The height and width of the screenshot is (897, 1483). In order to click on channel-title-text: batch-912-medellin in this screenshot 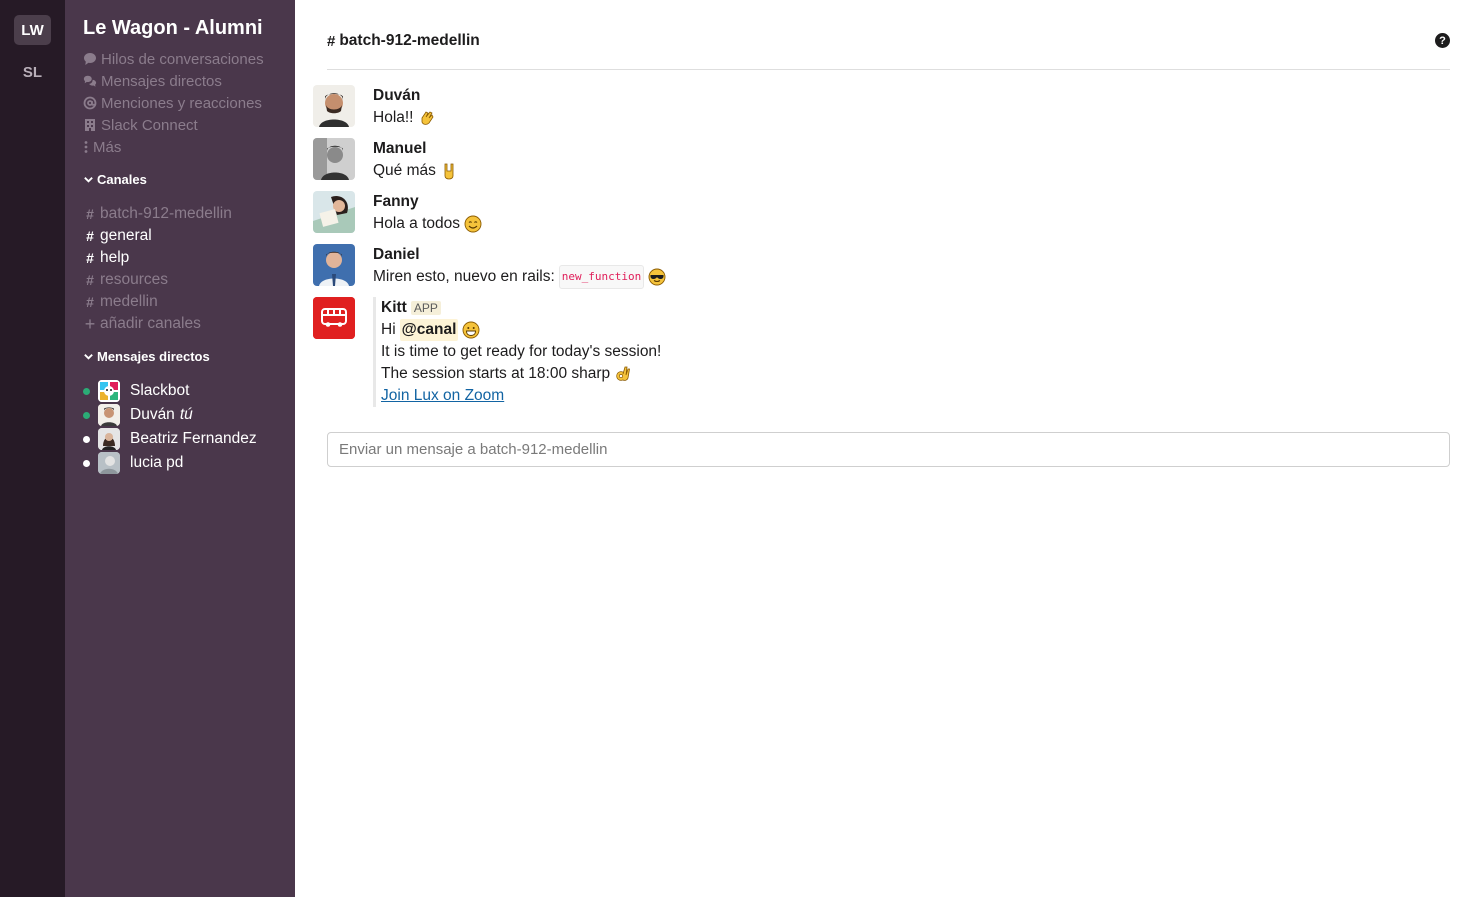, I will do `click(409, 40)`.